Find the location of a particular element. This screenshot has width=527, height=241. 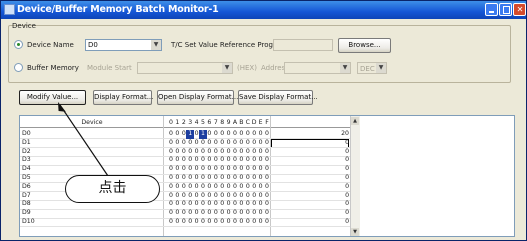

click-callout: 点击 is located at coordinates (112, 189).